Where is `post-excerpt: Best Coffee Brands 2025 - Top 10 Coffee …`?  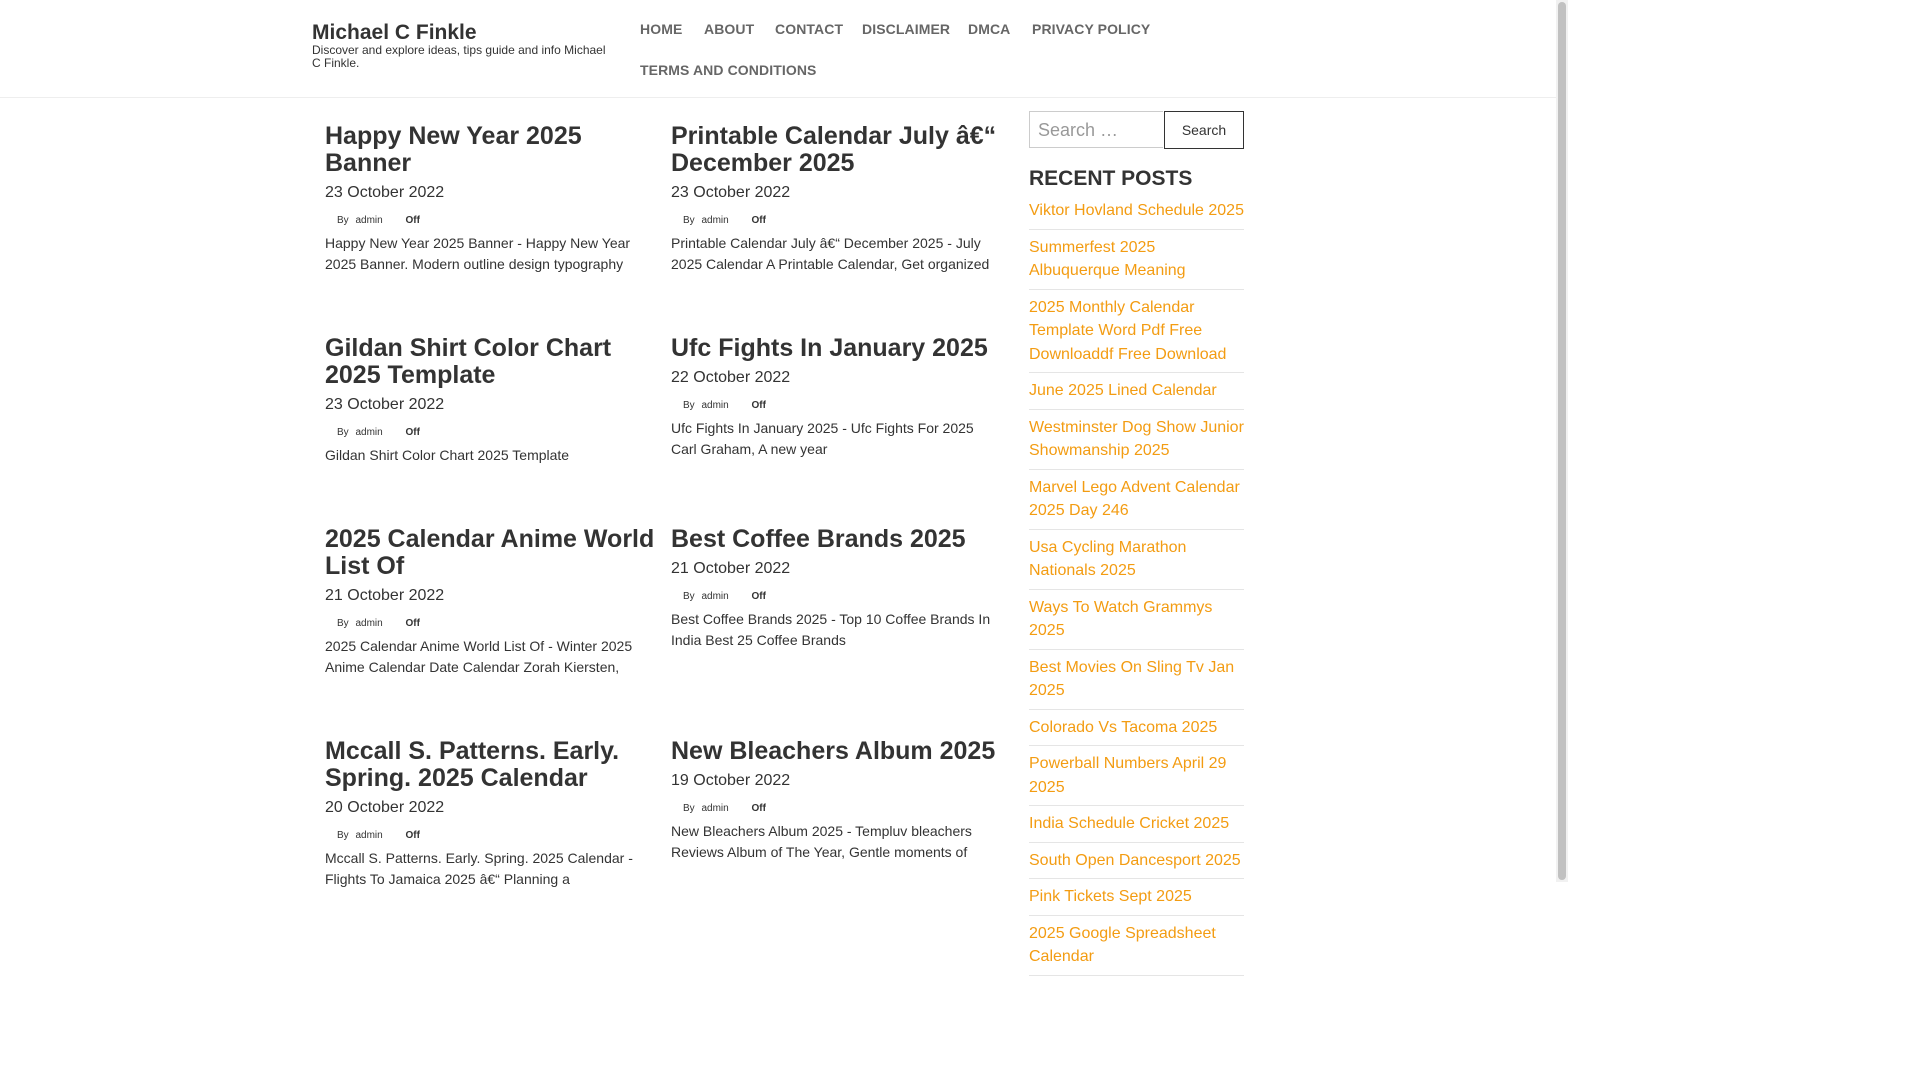 post-excerpt: Best Coffee Brands 2025 - Top 10 Coffee … is located at coordinates (831, 629).